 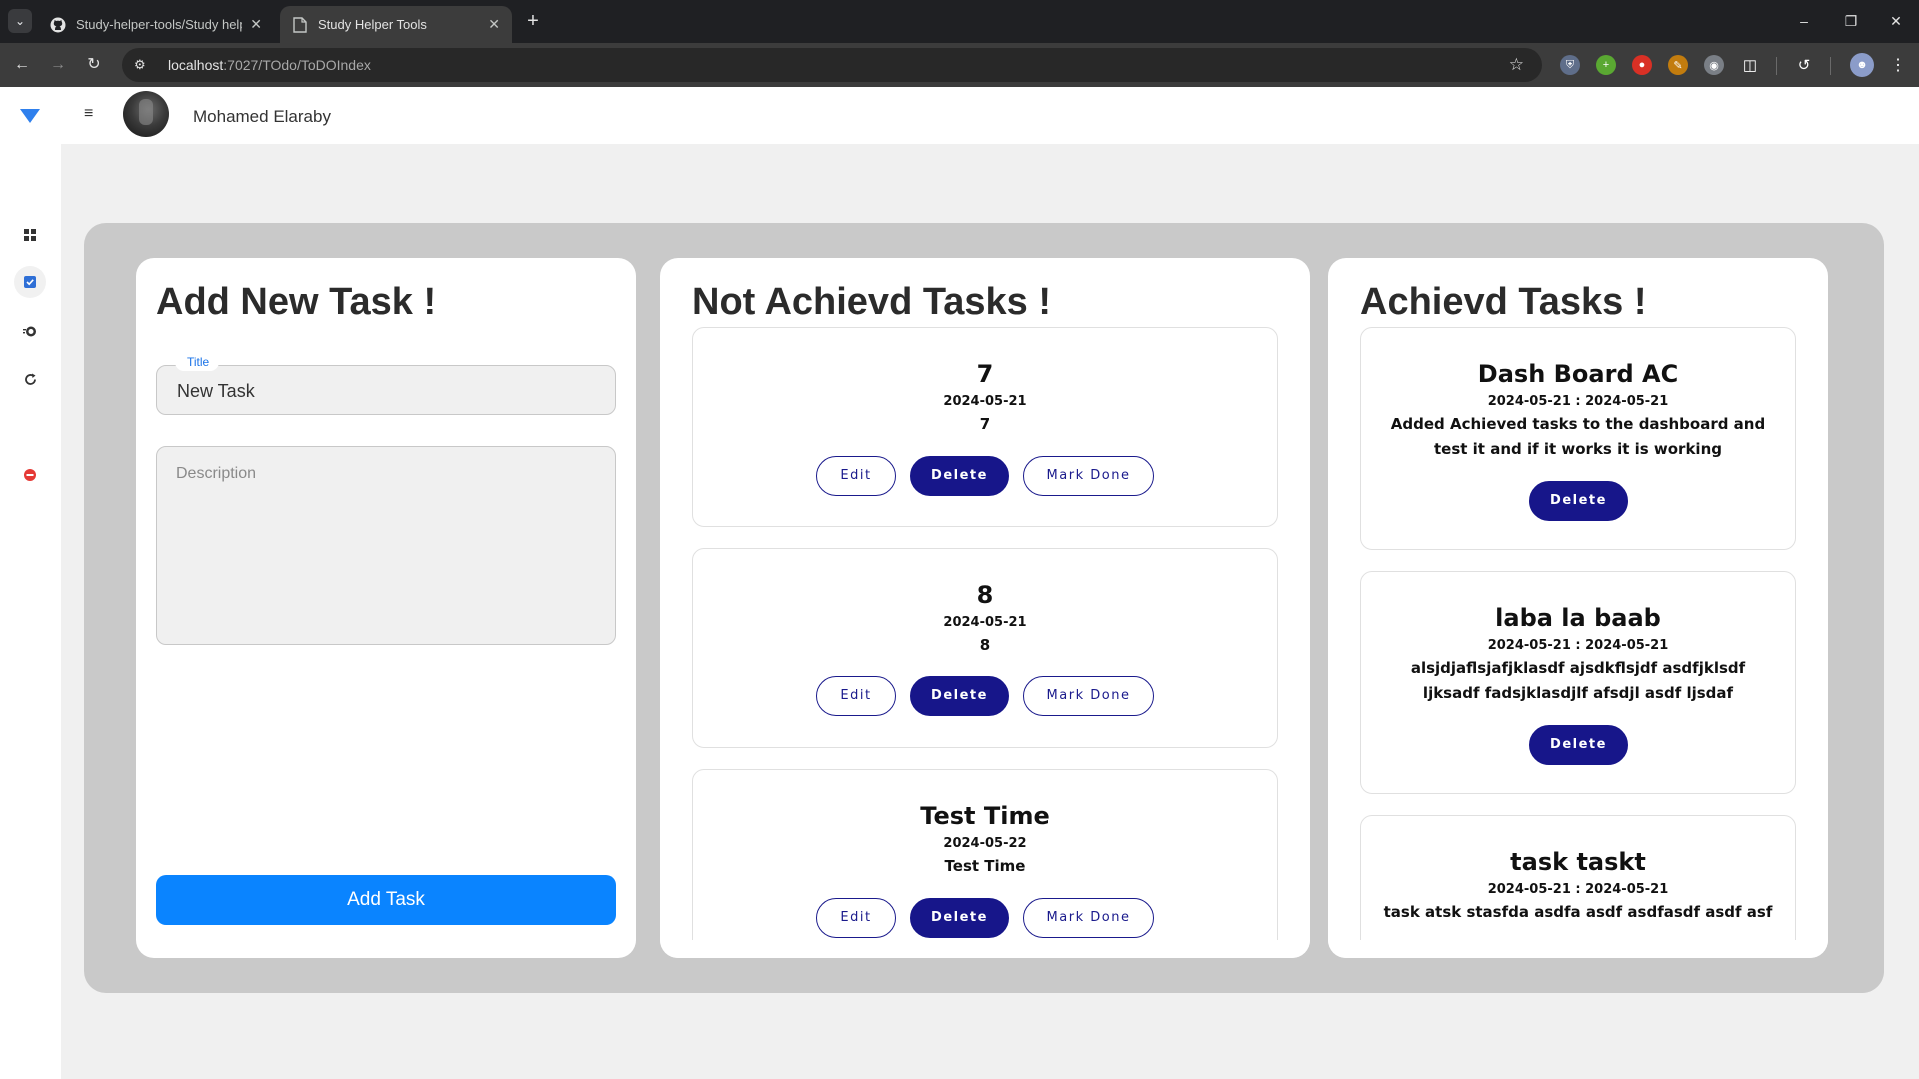 What do you see at coordinates (300, 24) in the screenshot?
I see `page-icon` at bounding box center [300, 24].